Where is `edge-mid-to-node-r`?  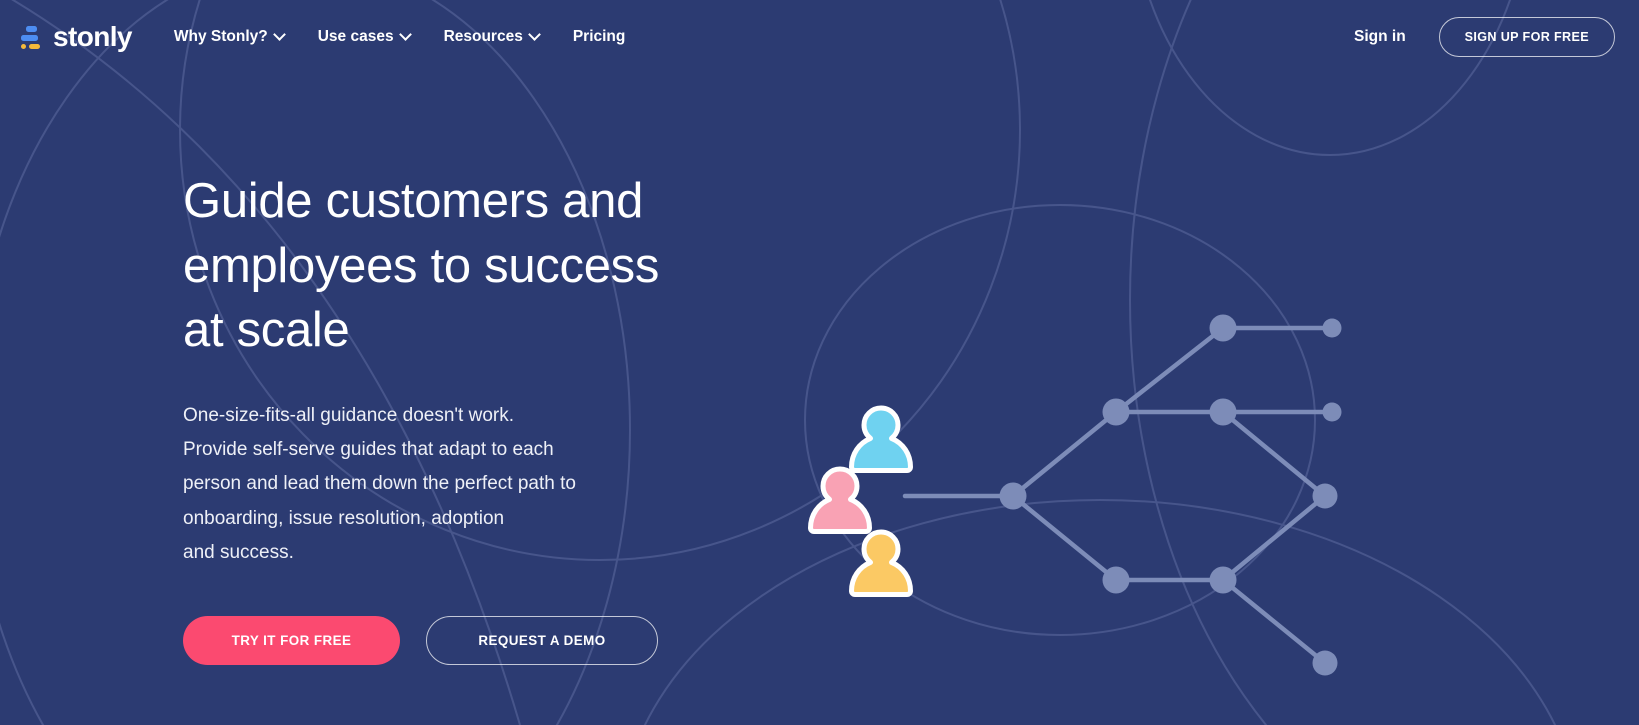
edge-mid-to-node-r is located at coordinates (1274, 454).